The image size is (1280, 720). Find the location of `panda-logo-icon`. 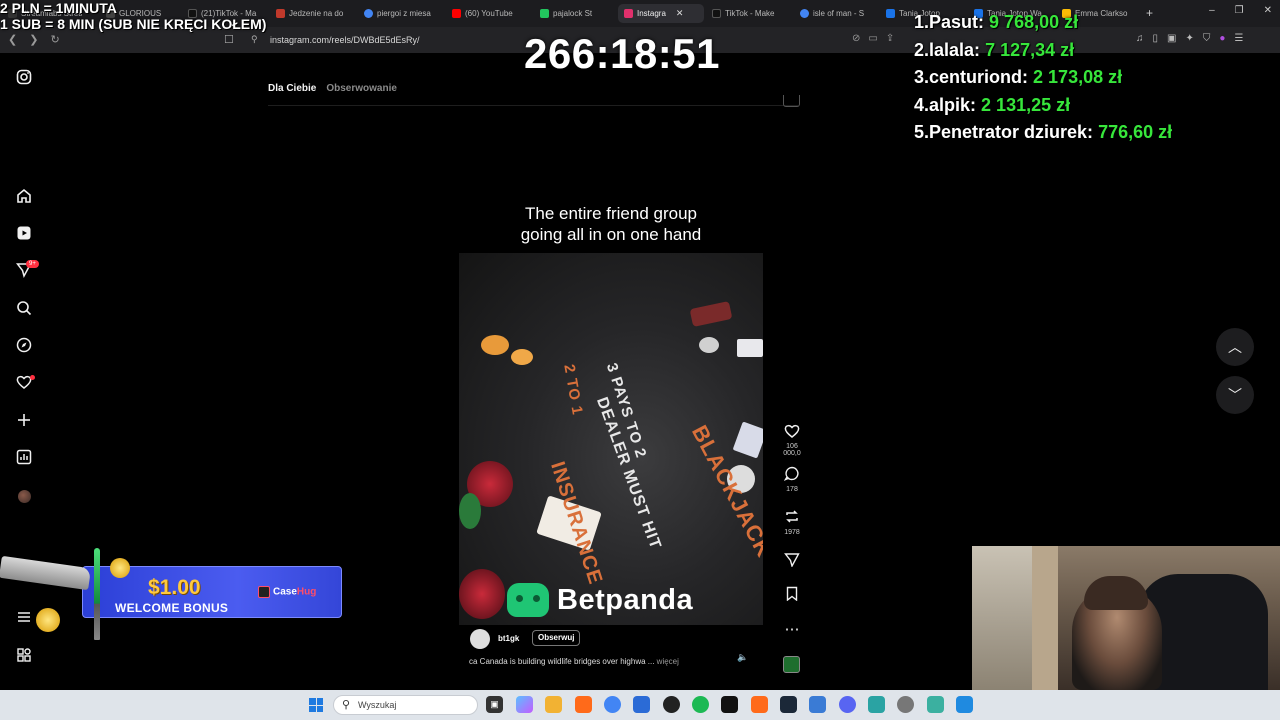

panda-logo-icon is located at coordinates (528, 600).